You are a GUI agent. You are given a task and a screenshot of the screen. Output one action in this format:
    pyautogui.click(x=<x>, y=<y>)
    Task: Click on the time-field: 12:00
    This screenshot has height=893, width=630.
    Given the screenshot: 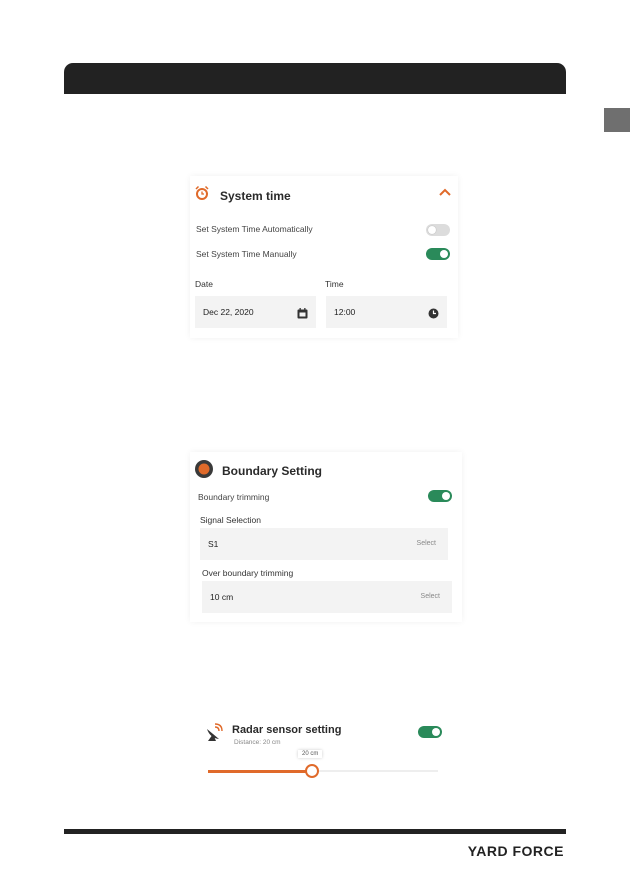 What is the action you would take?
    pyautogui.click(x=386, y=312)
    